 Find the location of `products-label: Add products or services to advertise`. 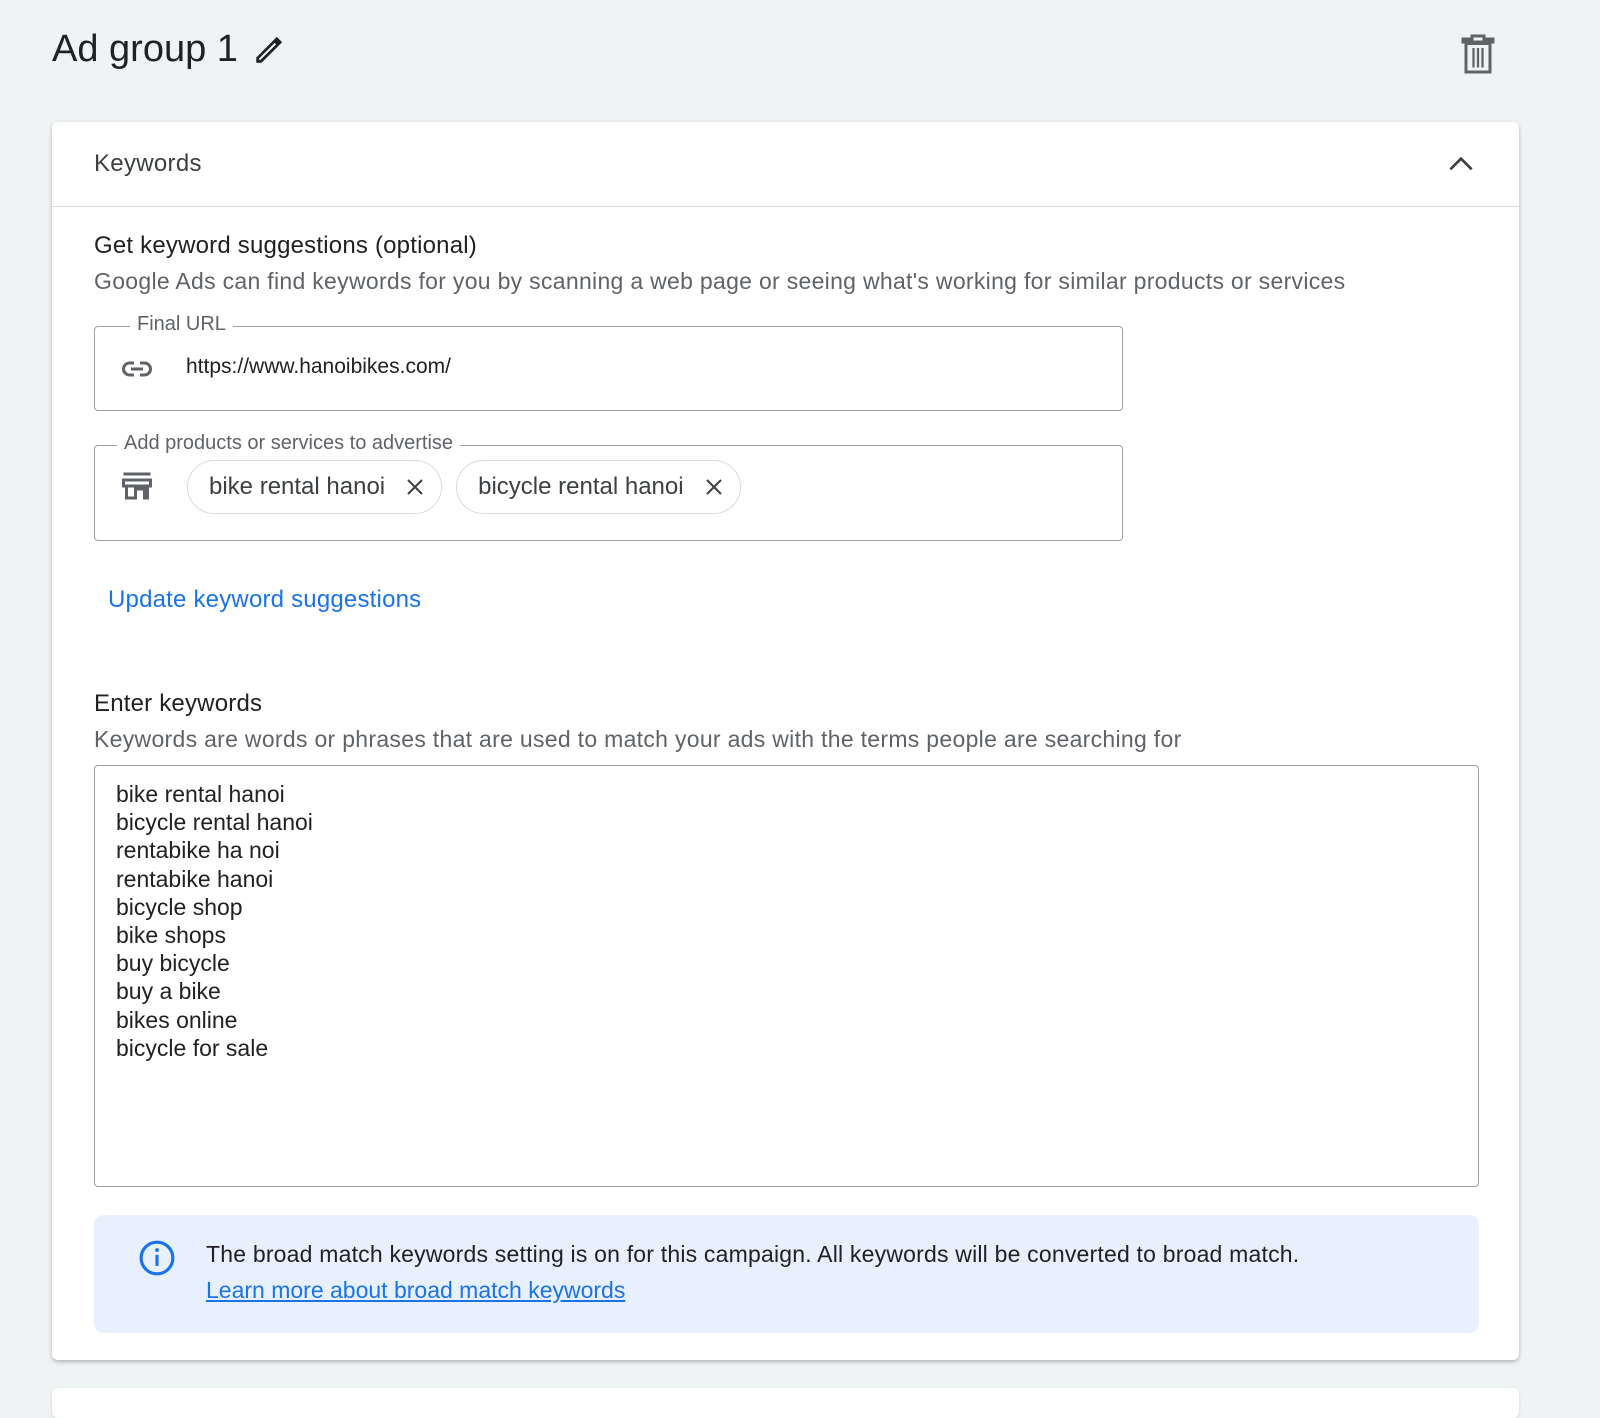

products-label: Add products or services to advertise is located at coordinates (289, 443).